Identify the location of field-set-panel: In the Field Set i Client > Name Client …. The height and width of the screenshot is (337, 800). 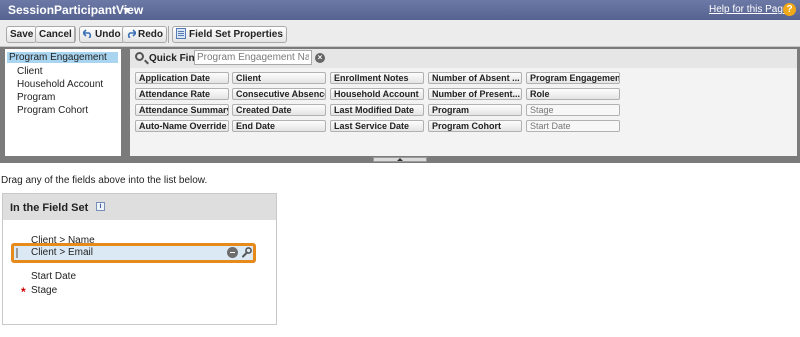
(139, 259).